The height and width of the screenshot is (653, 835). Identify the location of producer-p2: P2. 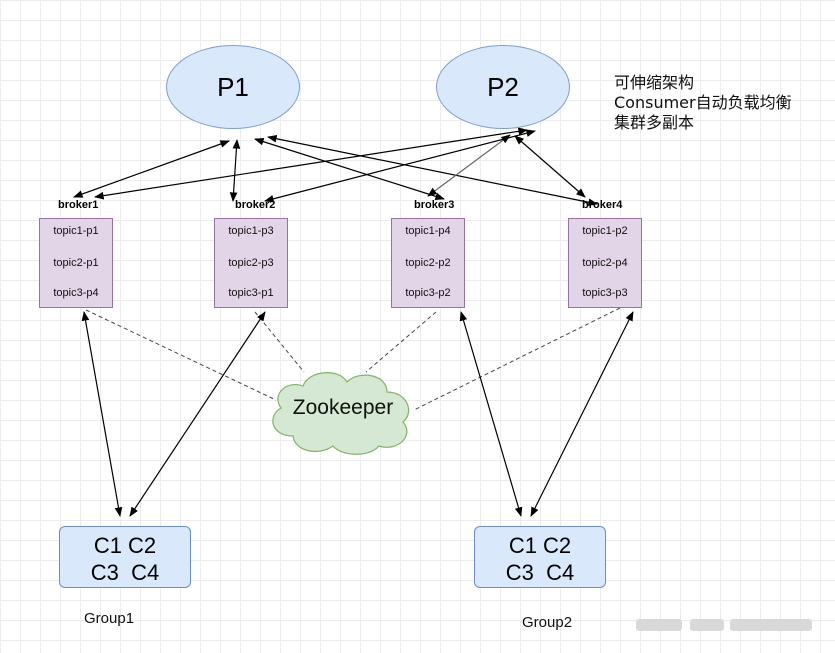
(503, 87).